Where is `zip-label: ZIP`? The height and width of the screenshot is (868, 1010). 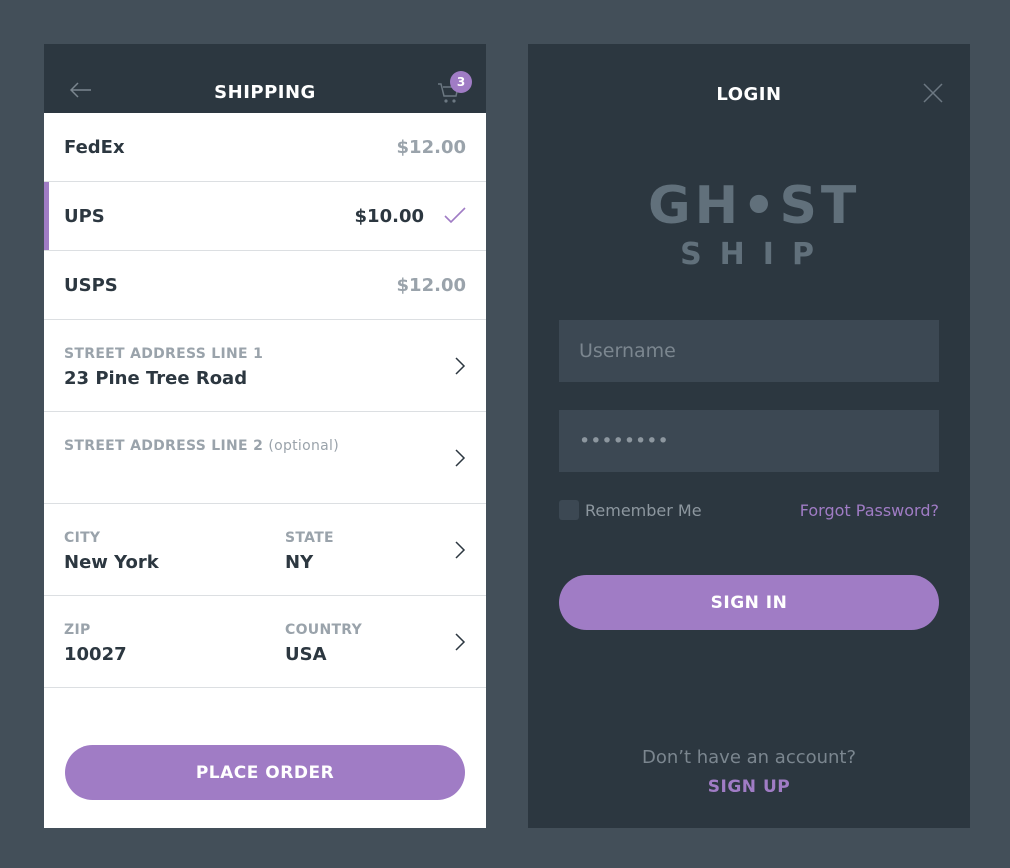 zip-label: ZIP is located at coordinates (77, 630).